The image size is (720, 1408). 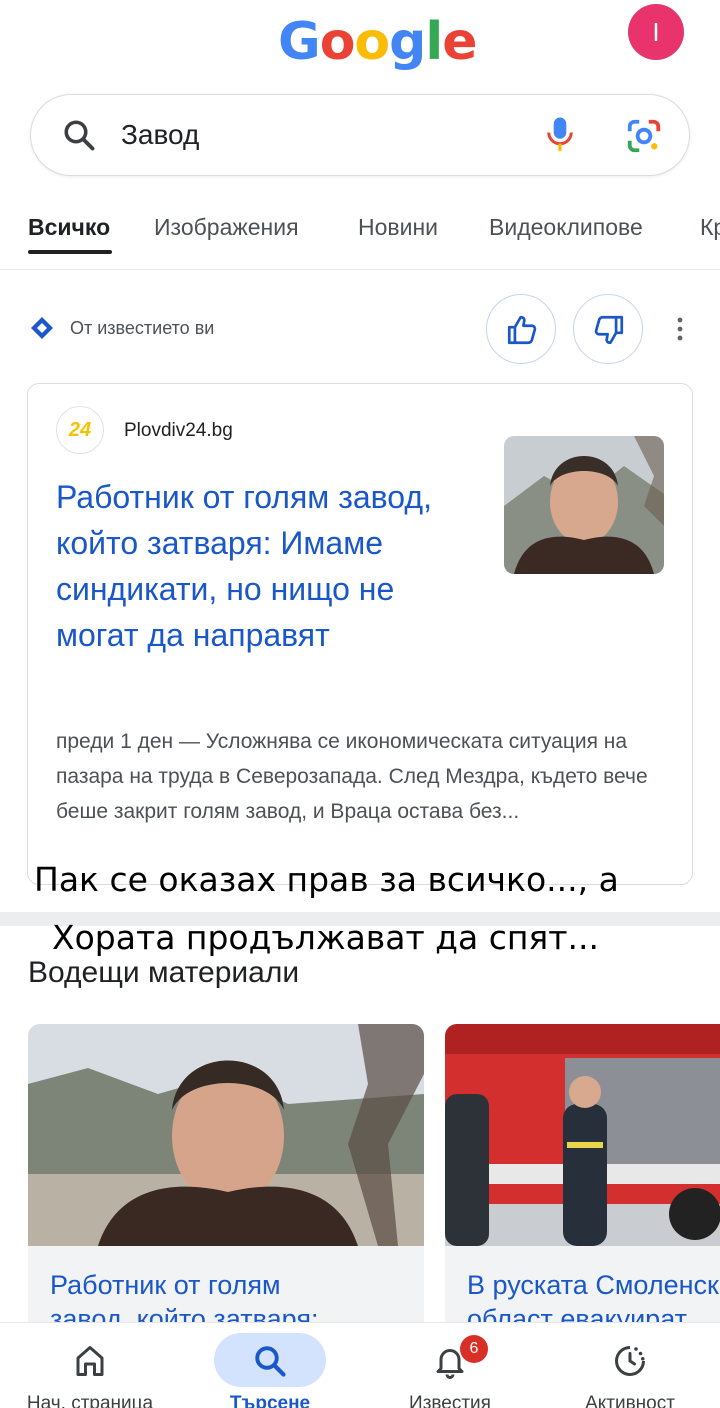 I want to click on thumbs-up-icon, so click(x=522, y=330).